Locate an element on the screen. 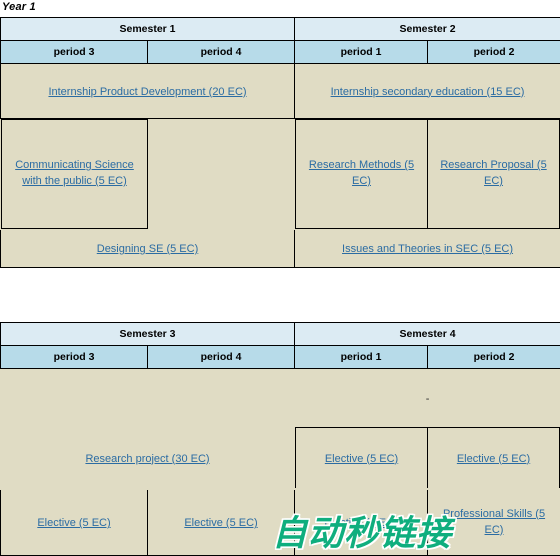 The height and width of the screenshot is (556, 560). course-link-internship-product-development: Internship Product Development (20 EC) is located at coordinates (147, 93).